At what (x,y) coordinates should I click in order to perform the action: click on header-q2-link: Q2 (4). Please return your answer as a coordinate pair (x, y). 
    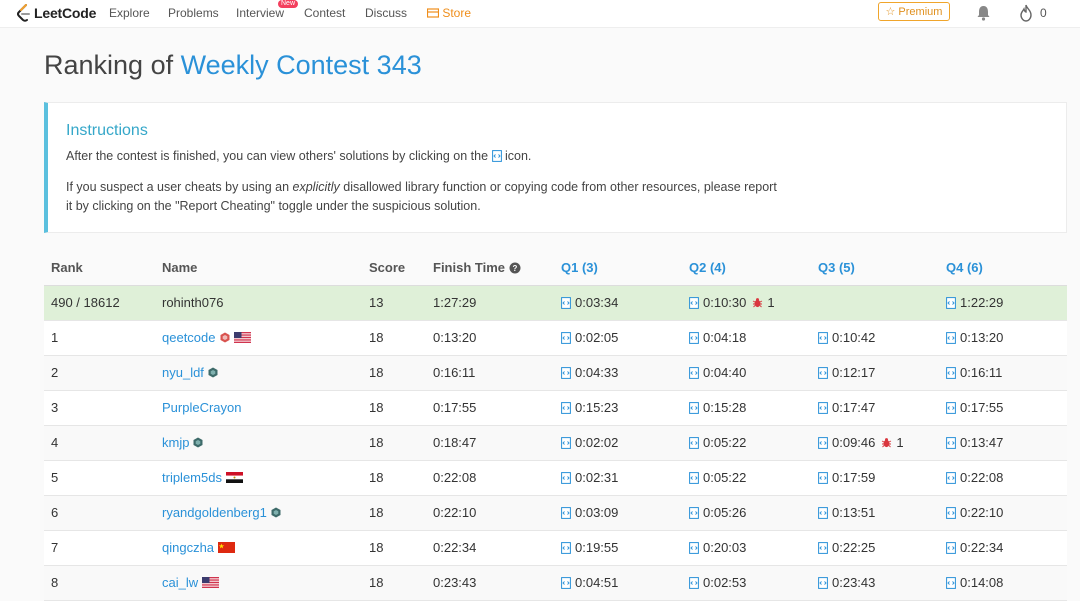
    Looking at the image, I should click on (707, 267).